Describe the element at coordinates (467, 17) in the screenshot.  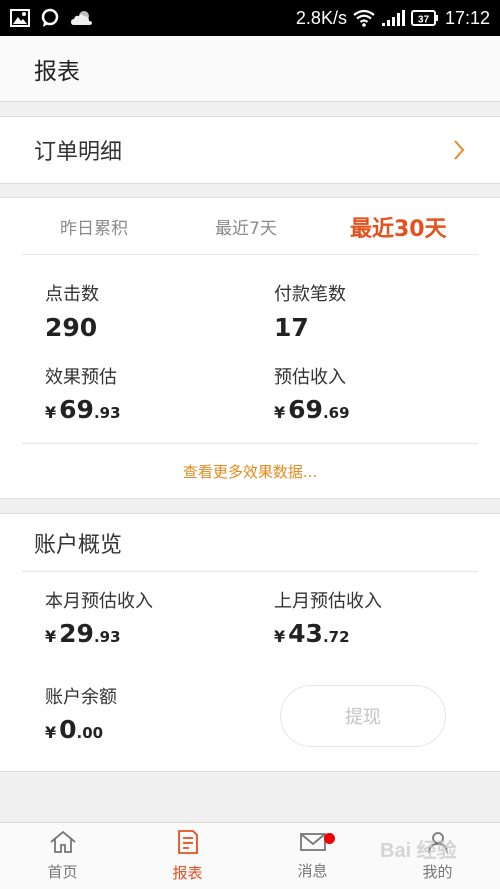
I see `clock: 17:12` at that location.